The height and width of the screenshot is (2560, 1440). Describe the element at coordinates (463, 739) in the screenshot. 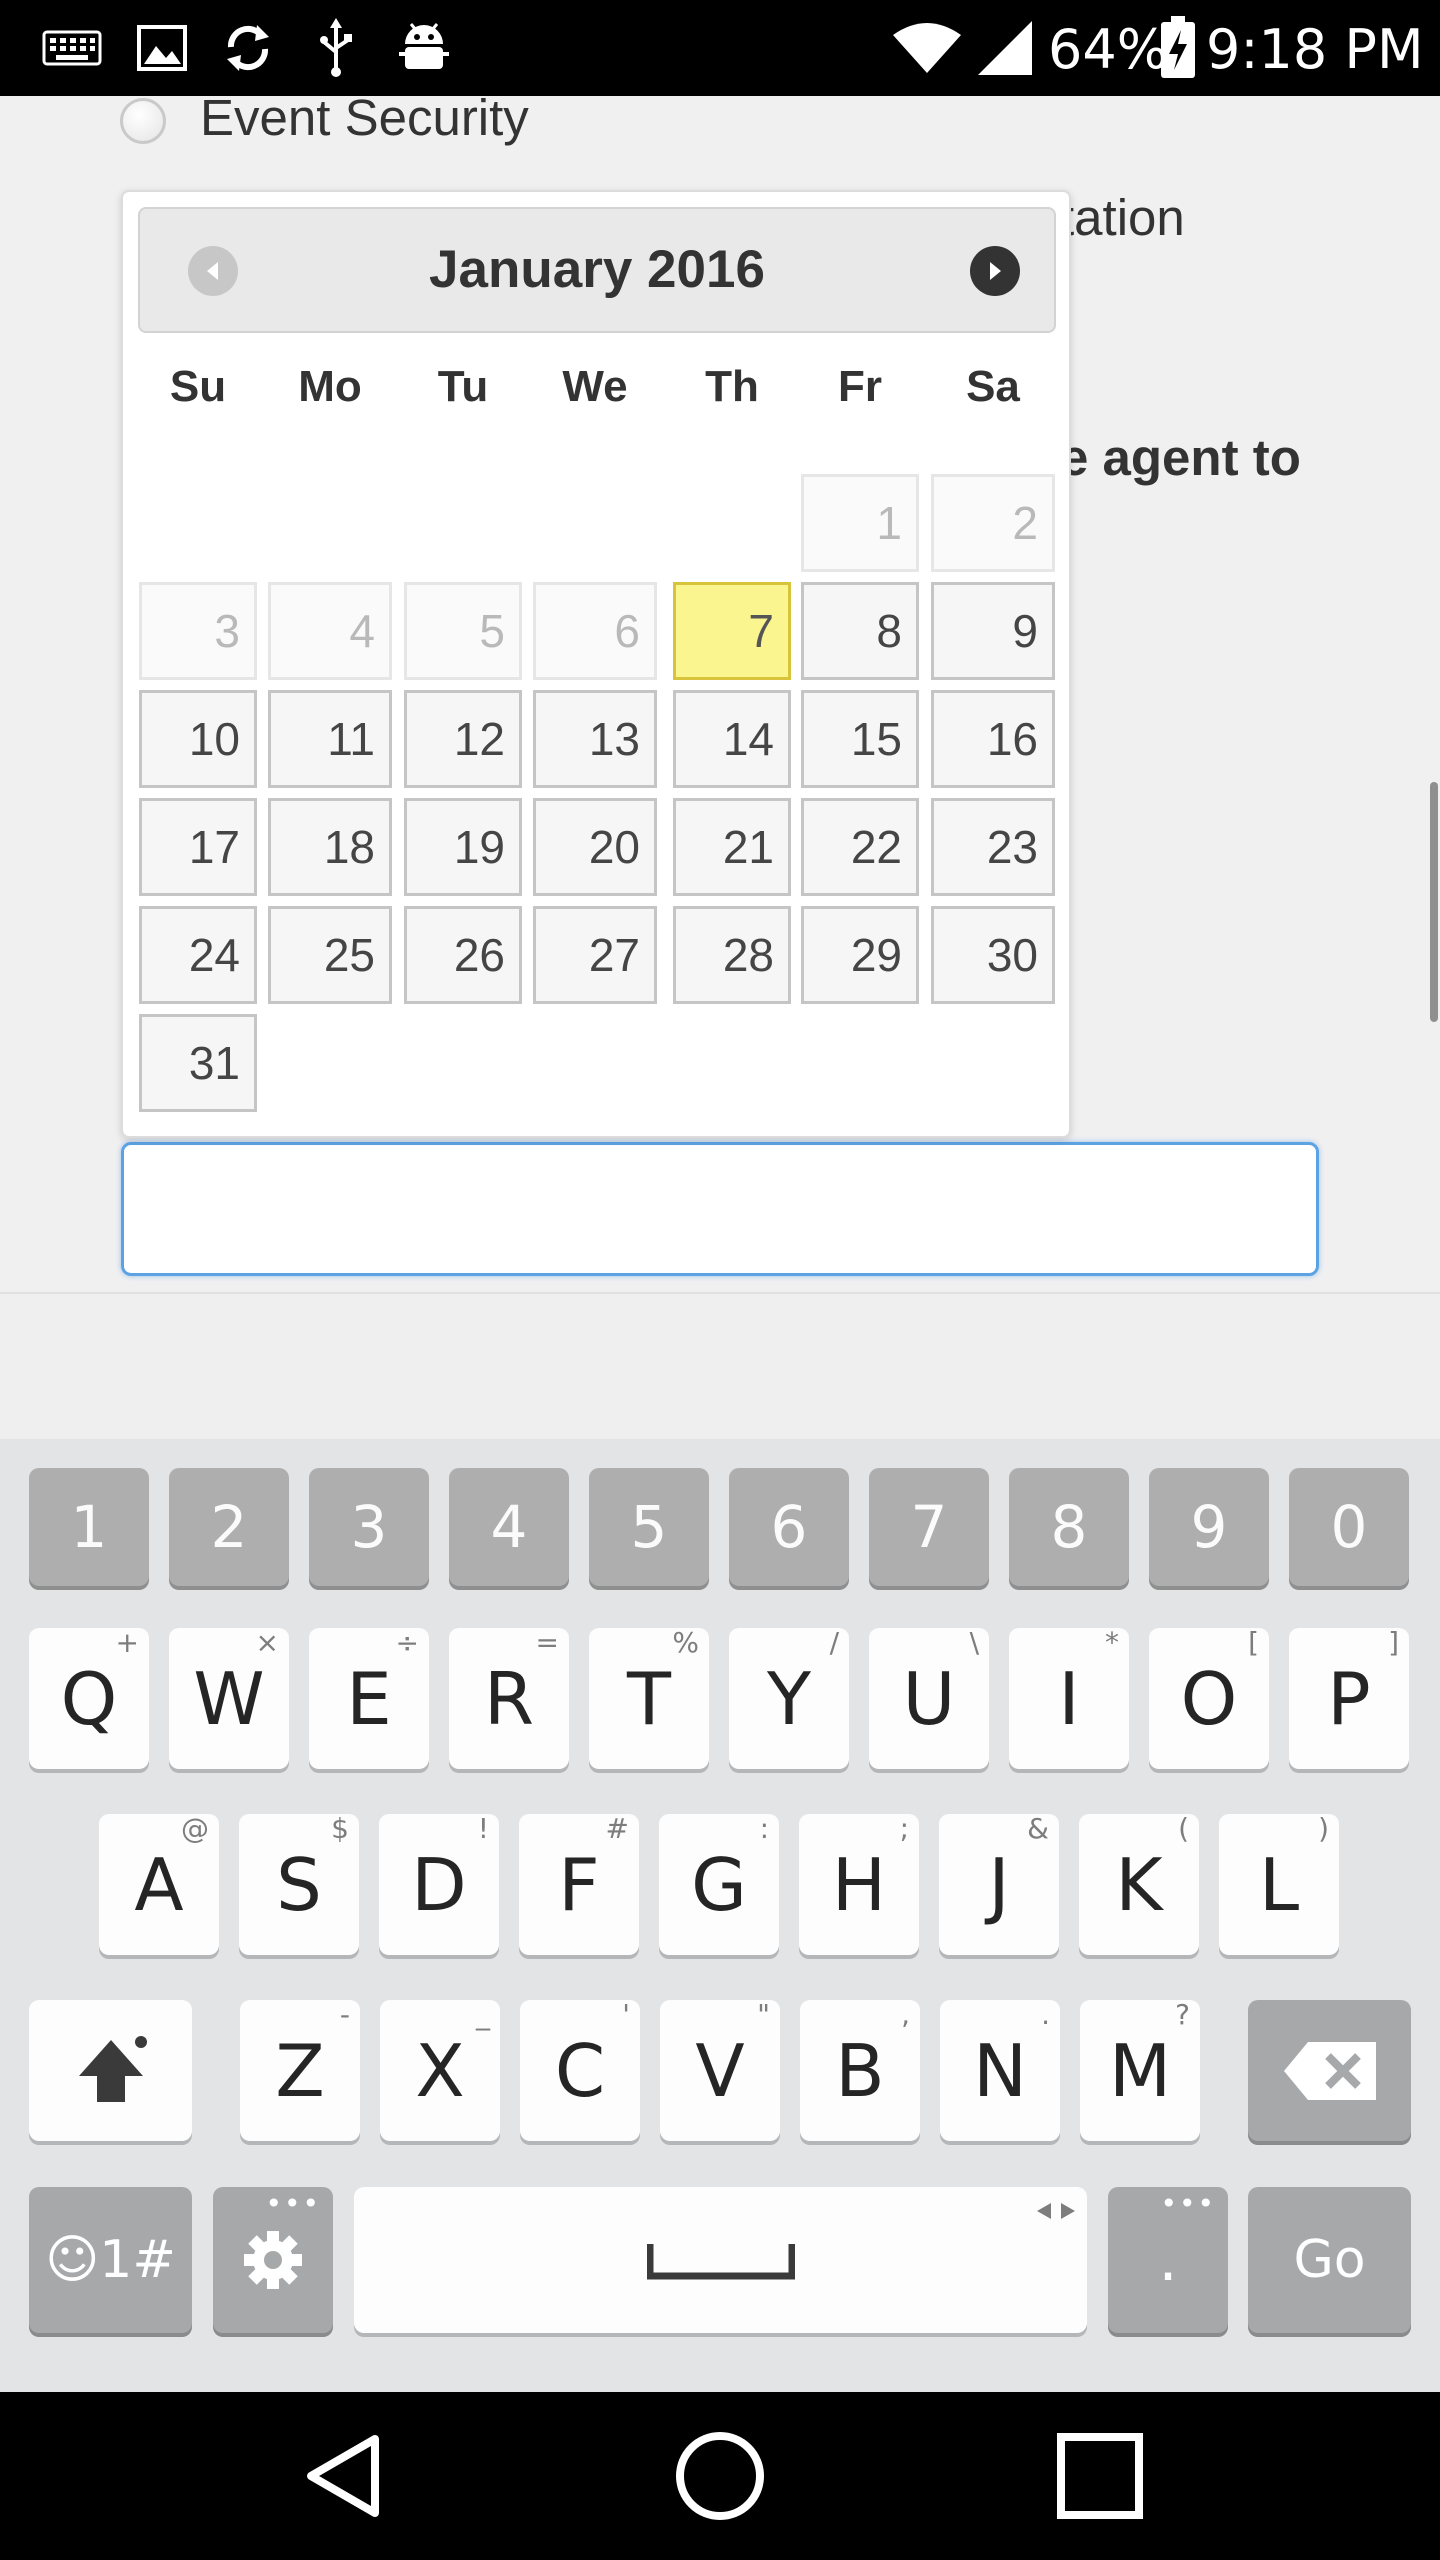

I see `day-cell: 12` at that location.